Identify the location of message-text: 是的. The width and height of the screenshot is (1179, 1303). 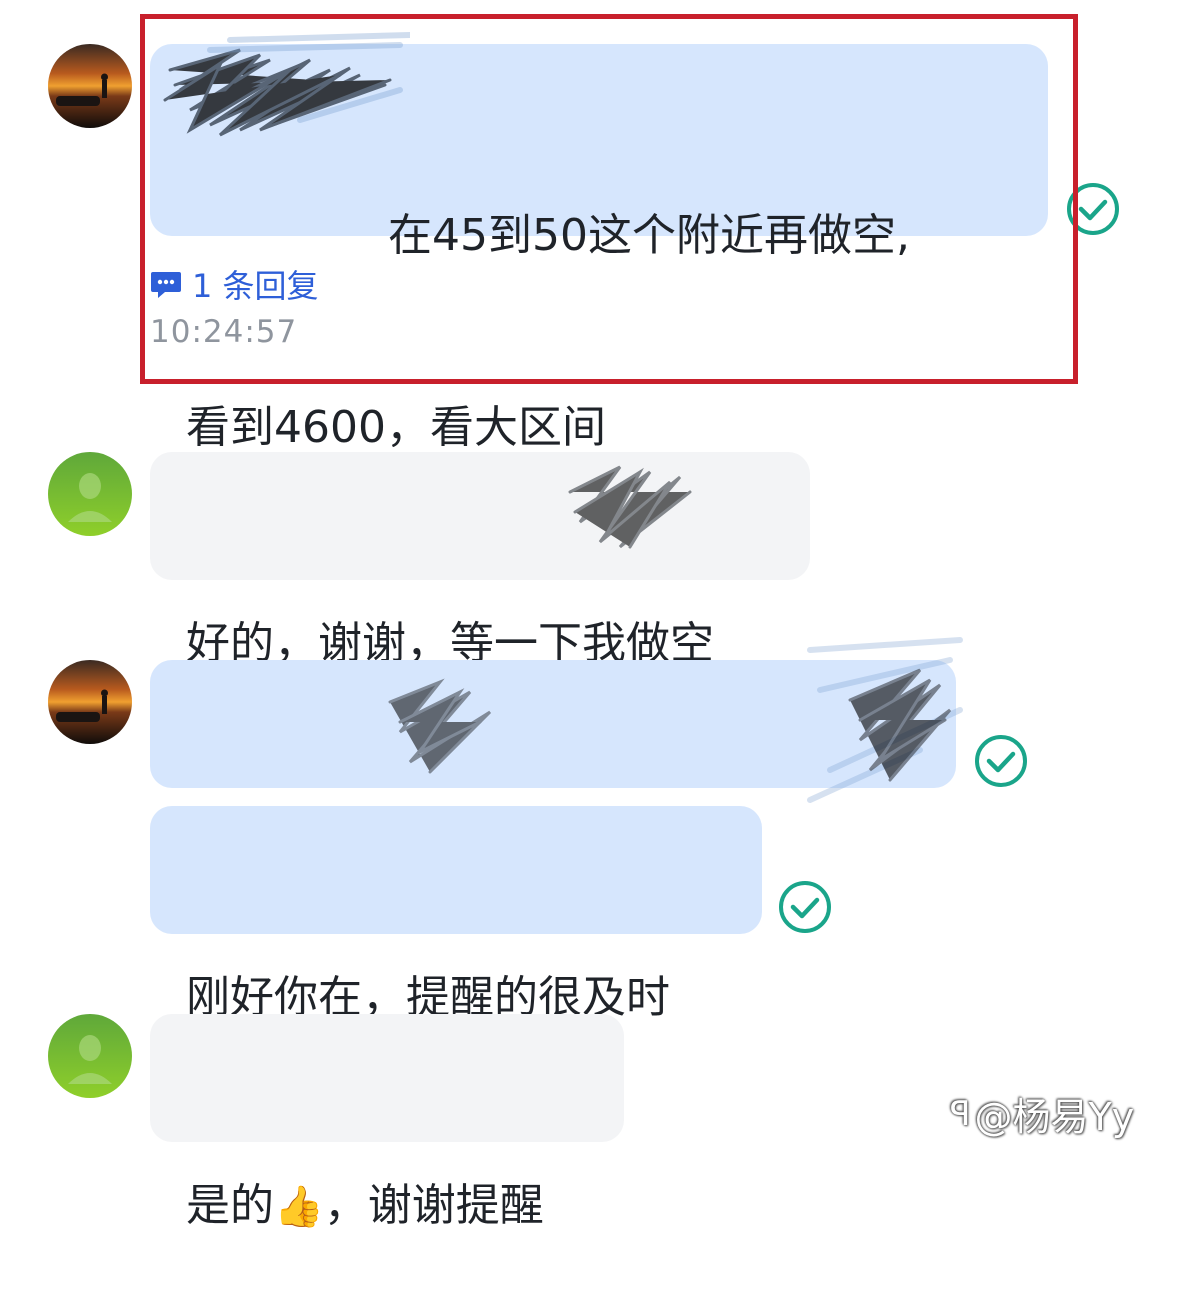
(230, 1205).